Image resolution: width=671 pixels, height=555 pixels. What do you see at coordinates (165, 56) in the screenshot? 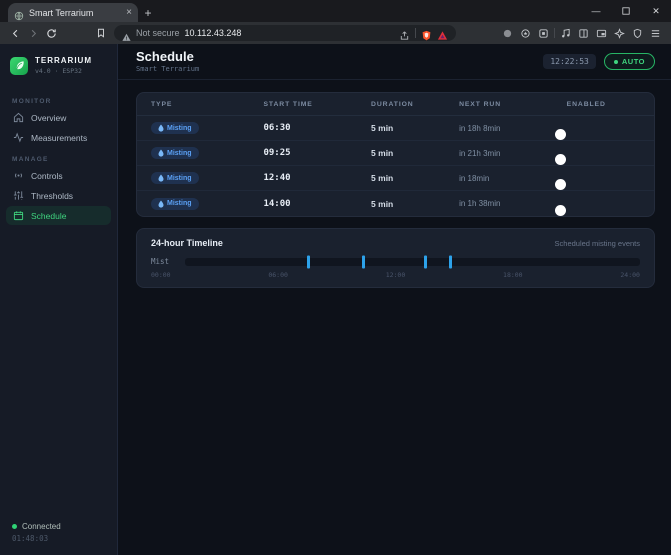
I see `page-title: Schedule` at bounding box center [165, 56].